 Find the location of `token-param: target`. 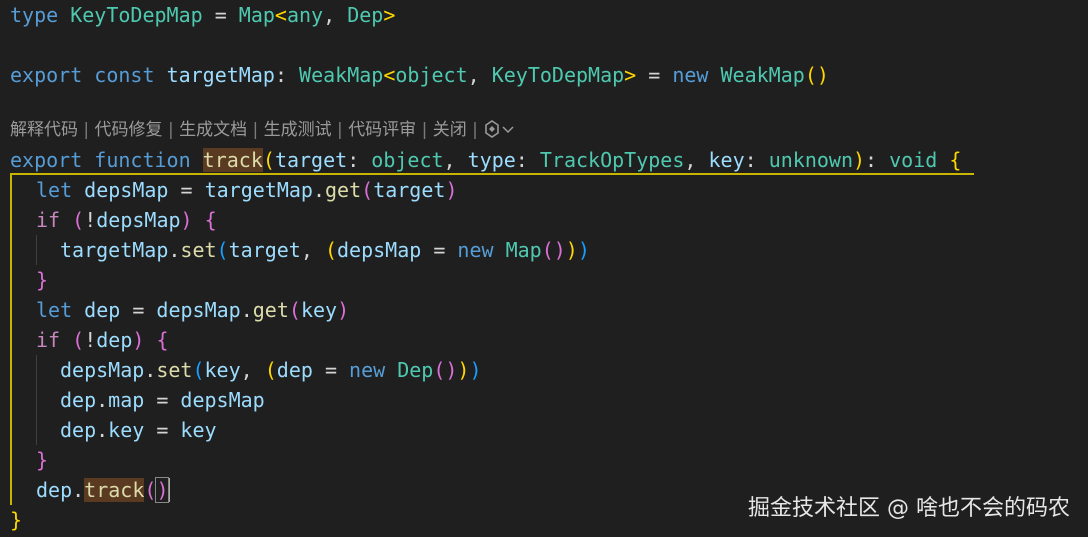

token-param: target is located at coordinates (311, 160).